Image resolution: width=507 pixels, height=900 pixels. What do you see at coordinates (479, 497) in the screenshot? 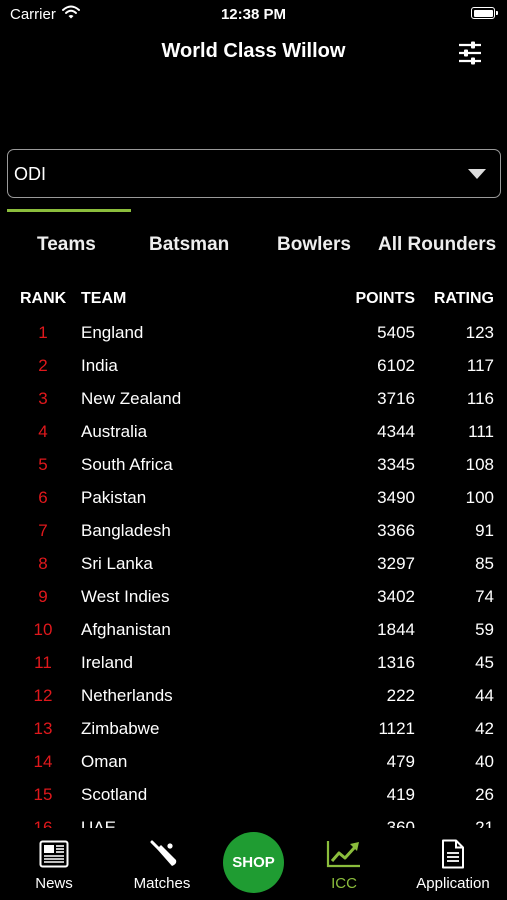
I see `rating-cell: 100` at bounding box center [479, 497].